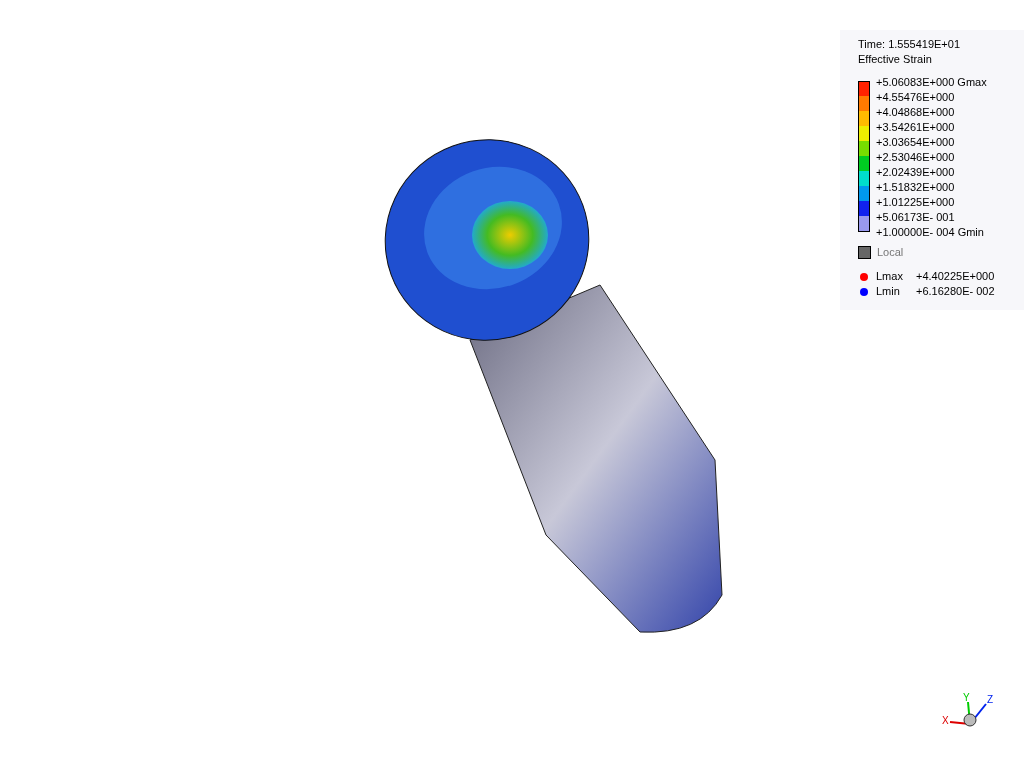  Describe the element at coordinates (968, 714) in the screenshot. I see `axis-triad-drawing` at that location.